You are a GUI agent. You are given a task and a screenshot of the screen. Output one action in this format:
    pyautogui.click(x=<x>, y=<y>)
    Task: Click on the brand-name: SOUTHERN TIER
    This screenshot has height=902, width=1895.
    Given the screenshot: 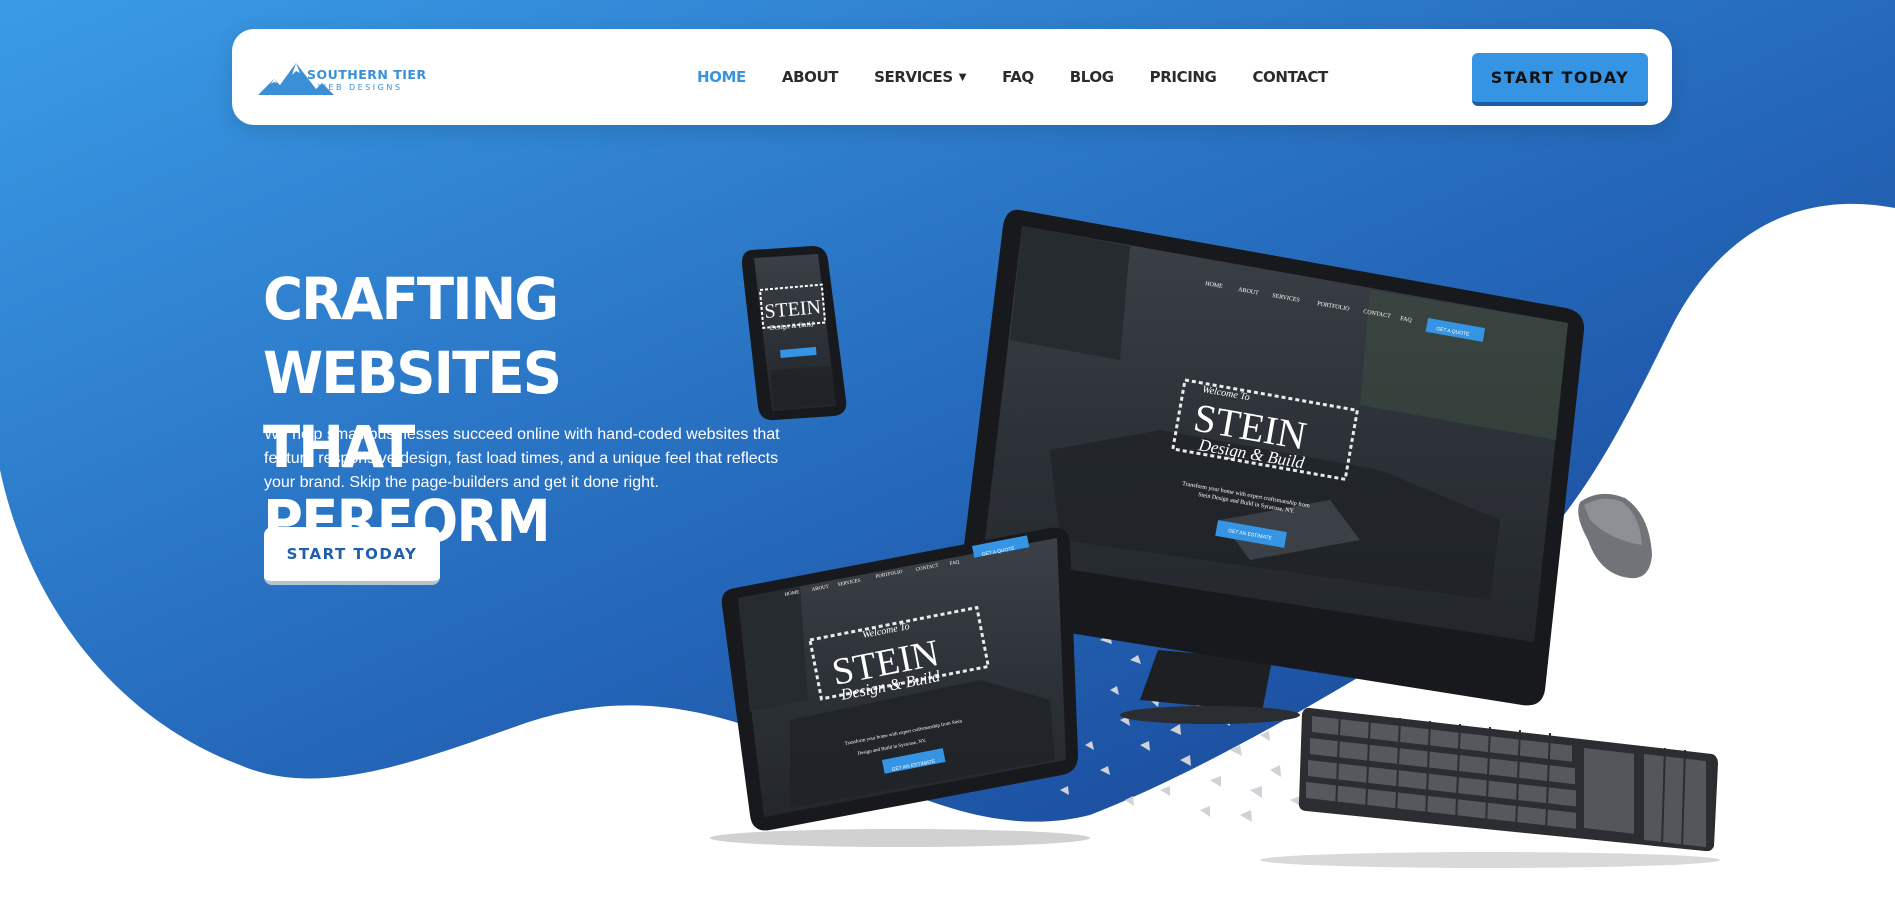 What is the action you would take?
    pyautogui.click(x=367, y=74)
    